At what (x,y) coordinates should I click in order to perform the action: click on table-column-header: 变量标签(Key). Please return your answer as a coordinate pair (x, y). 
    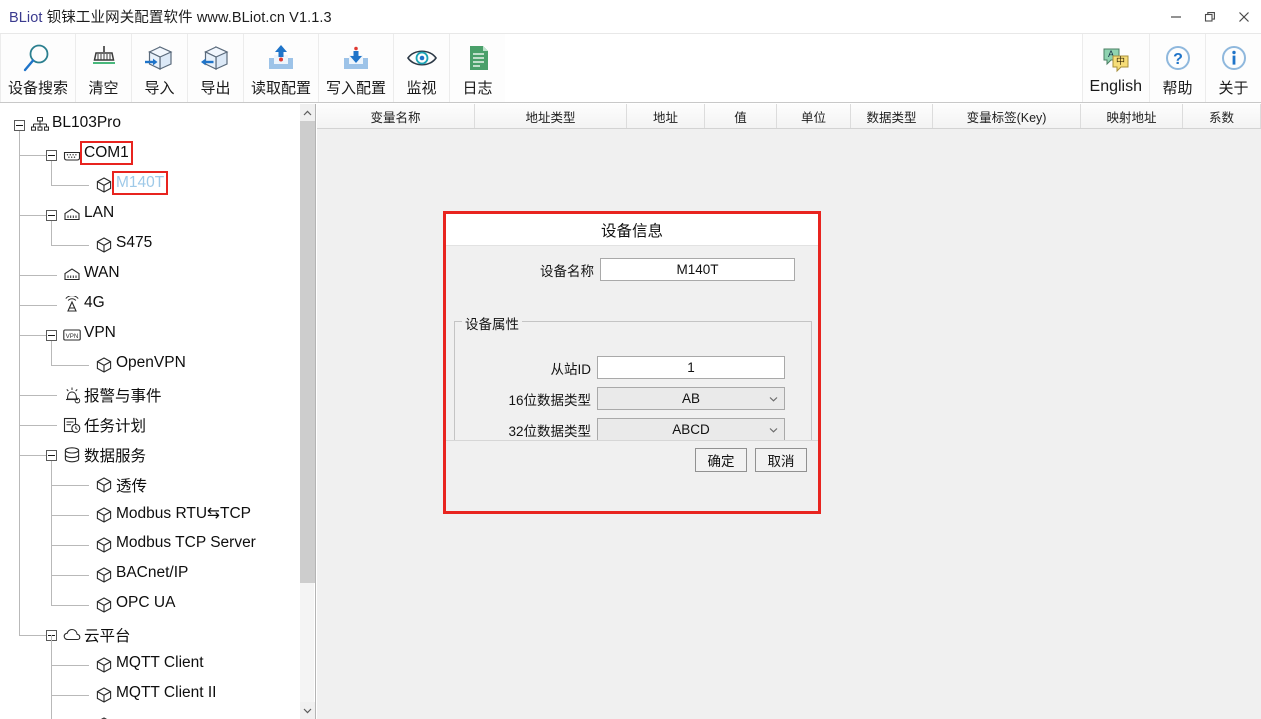
    Looking at the image, I should click on (1007, 116).